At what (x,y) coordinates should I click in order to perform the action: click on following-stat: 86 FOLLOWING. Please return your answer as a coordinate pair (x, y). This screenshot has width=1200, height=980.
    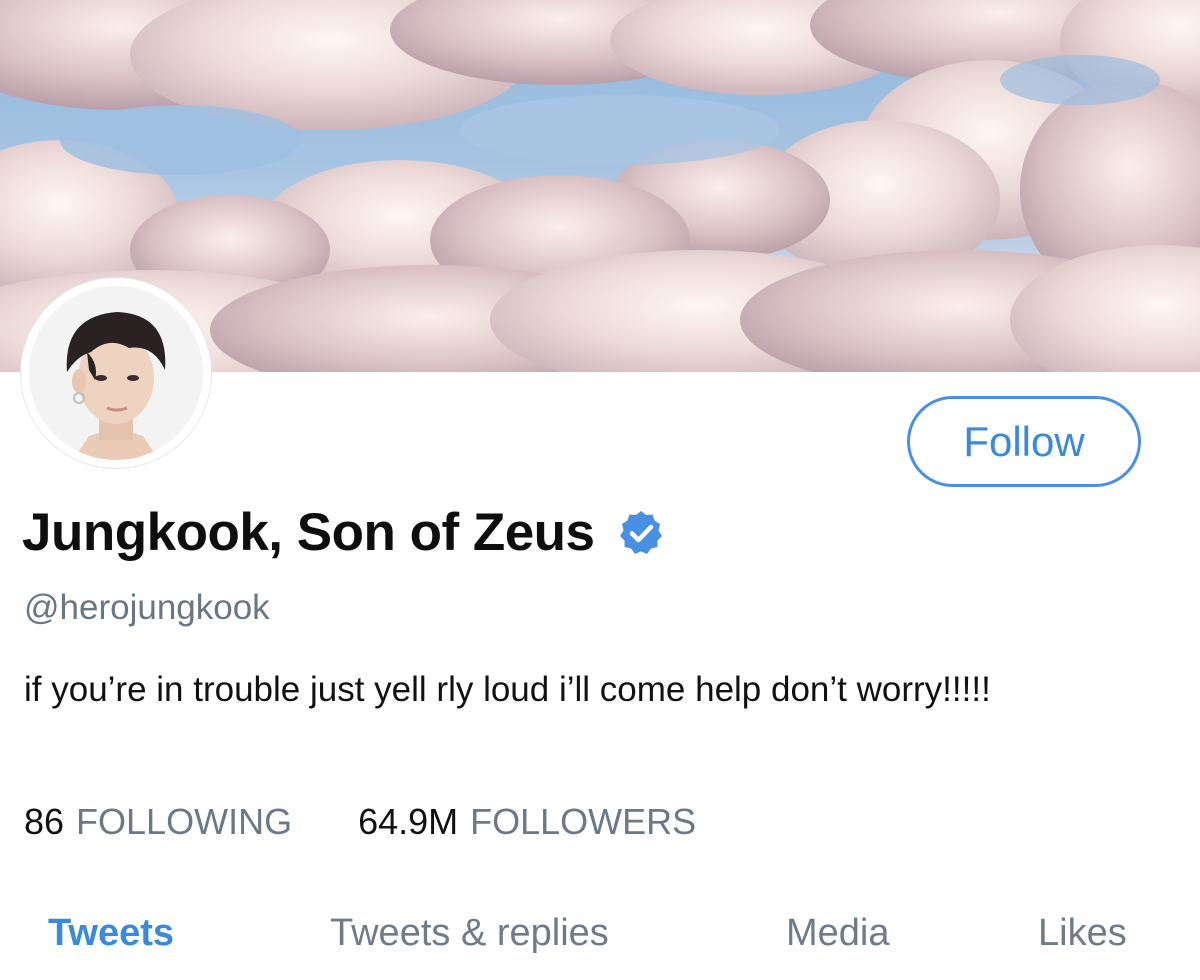
    Looking at the image, I should click on (158, 822).